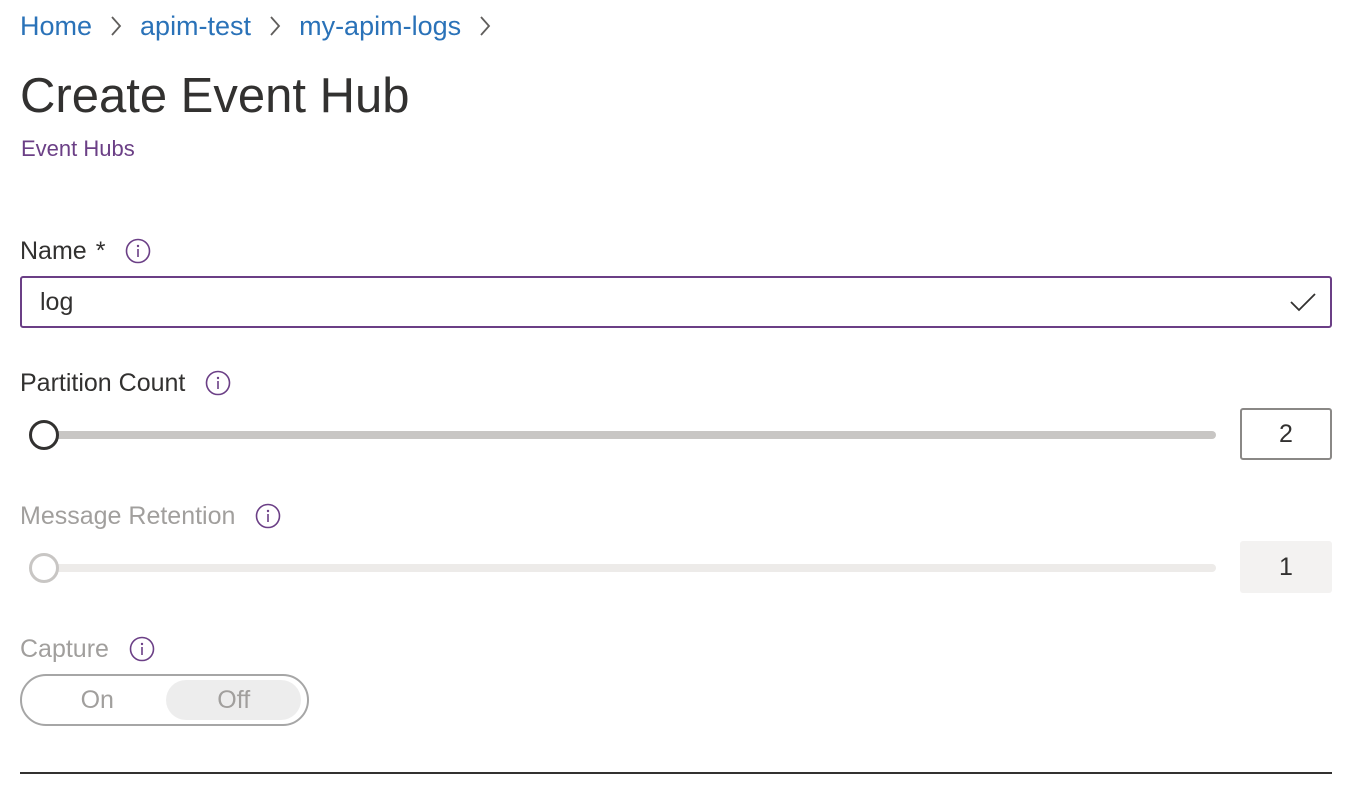  I want to click on capture-label: Capture, so click(64, 648).